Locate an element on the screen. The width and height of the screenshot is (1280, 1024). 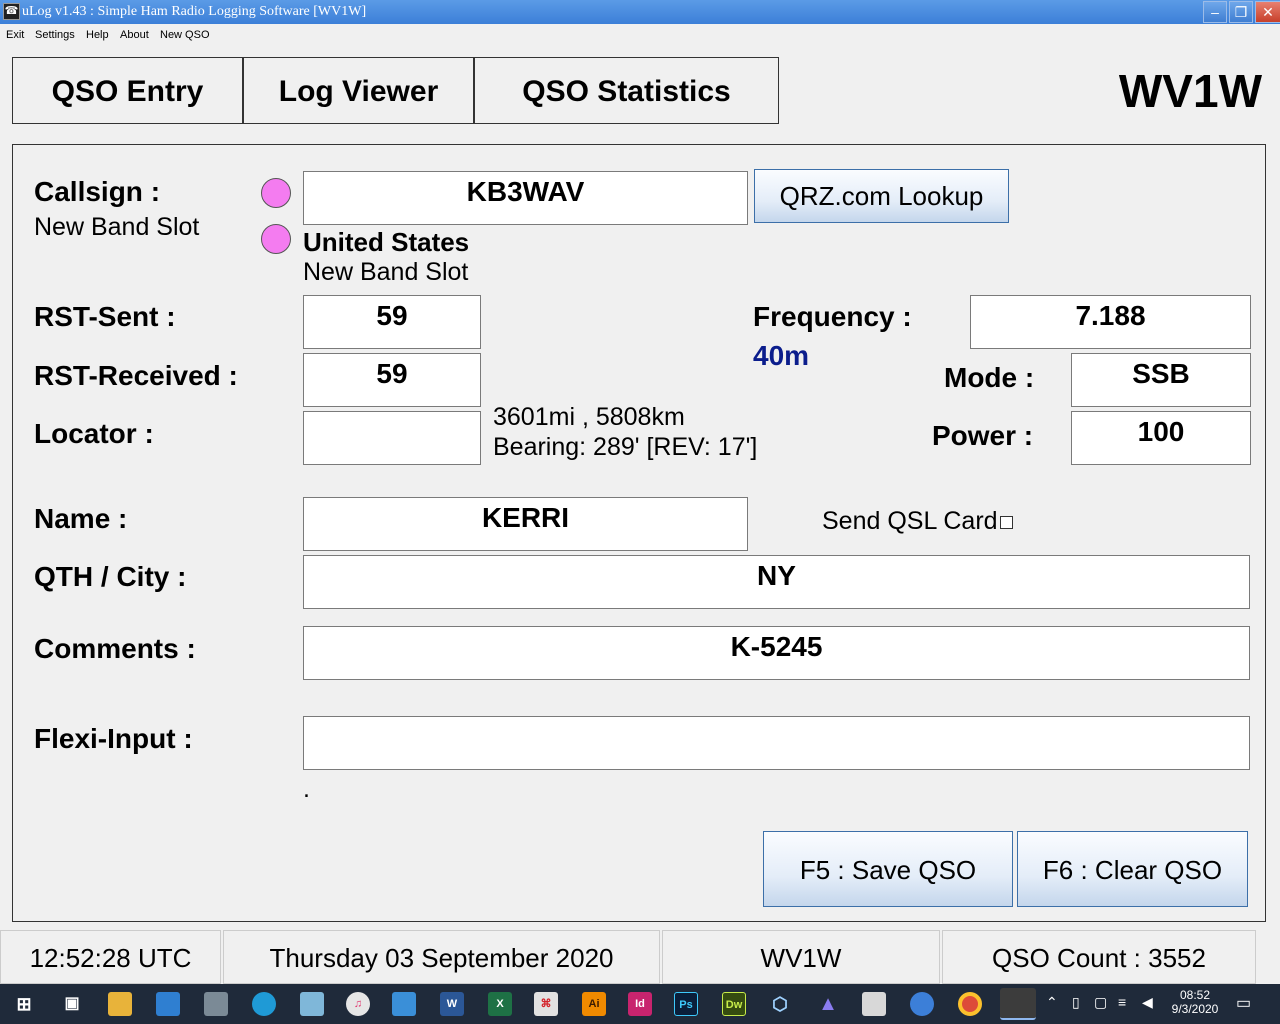
maximize-button: ❐ is located at coordinates (1241, 12).